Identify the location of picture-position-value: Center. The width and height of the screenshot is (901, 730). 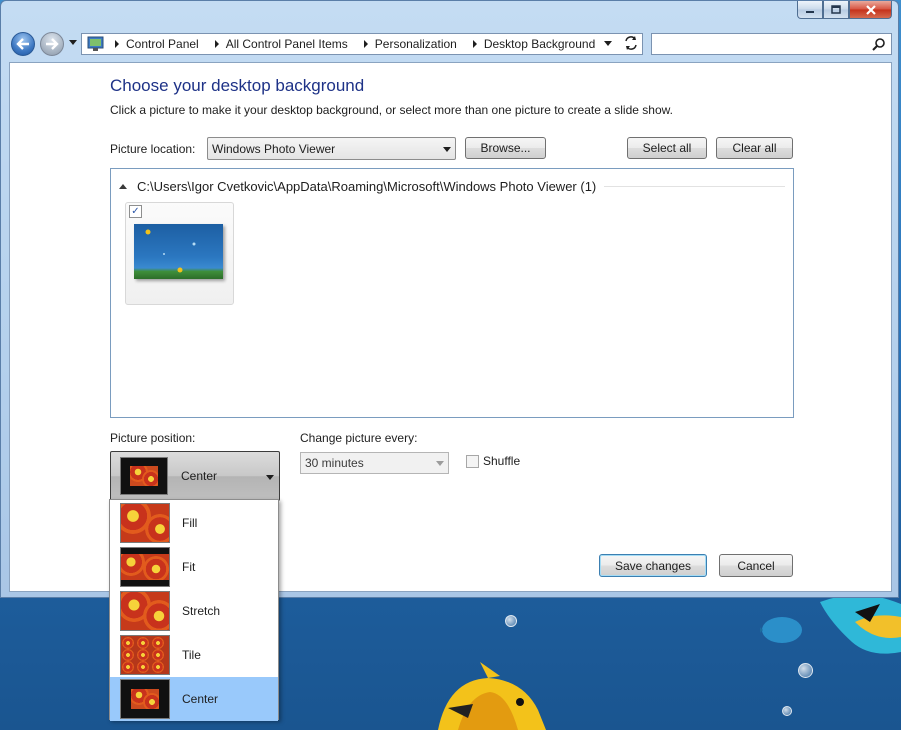
(199, 476).